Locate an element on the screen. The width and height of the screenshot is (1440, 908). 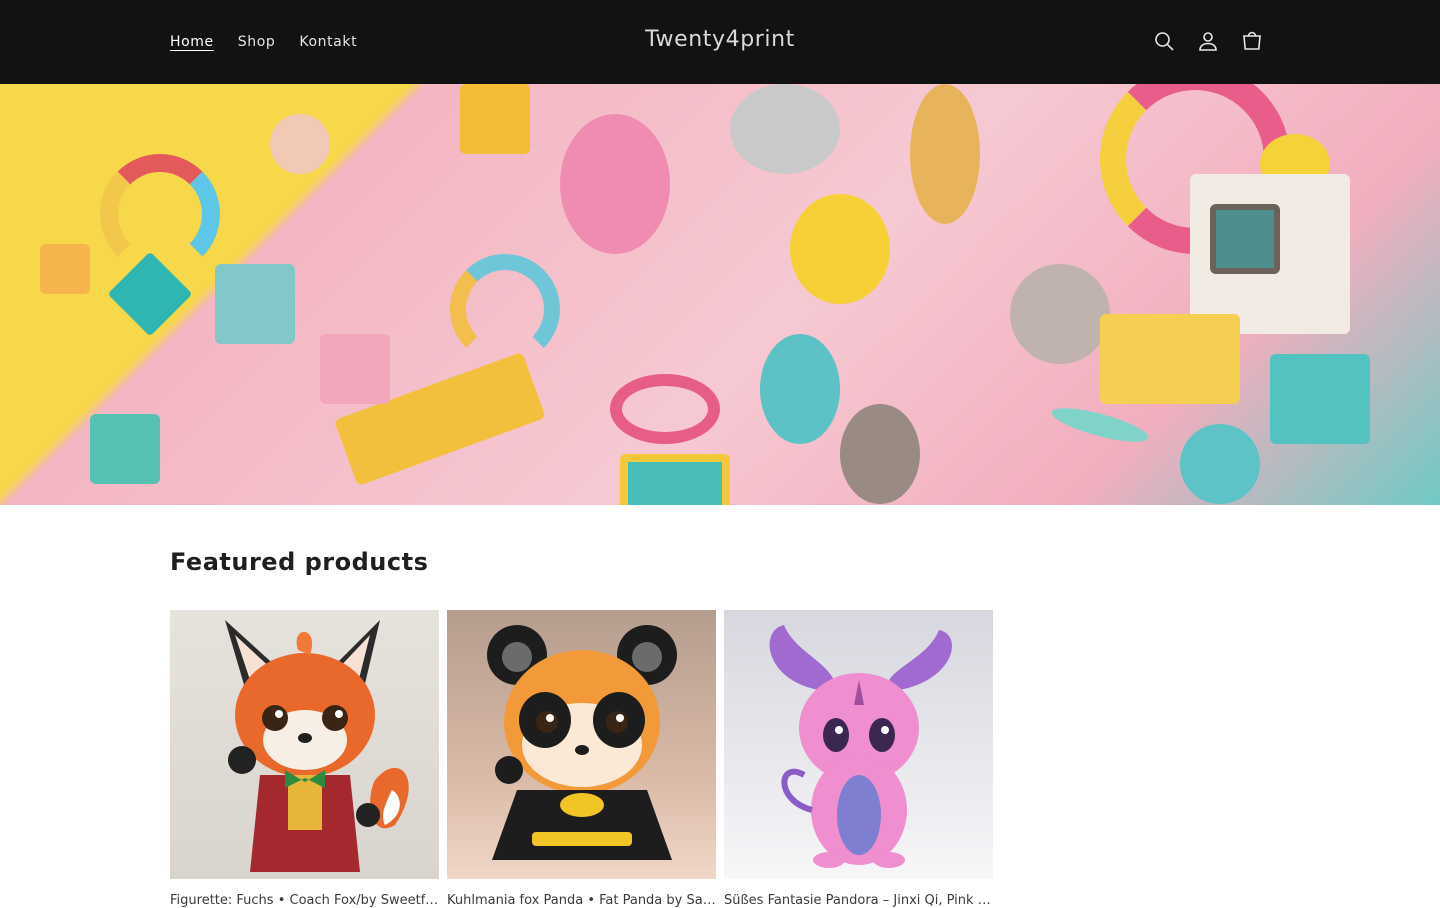
robot-toy is located at coordinates (255, 304).